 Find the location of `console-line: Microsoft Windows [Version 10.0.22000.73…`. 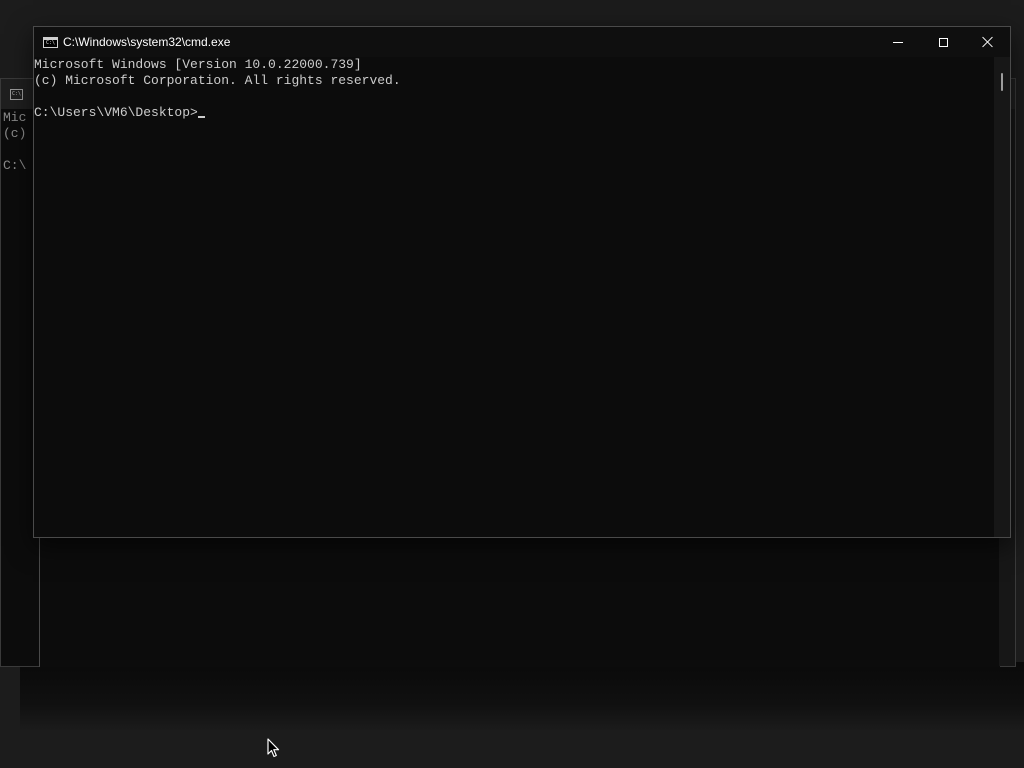

console-line: Microsoft Windows [Version 10.0.22000.73… is located at coordinates (198, 64).